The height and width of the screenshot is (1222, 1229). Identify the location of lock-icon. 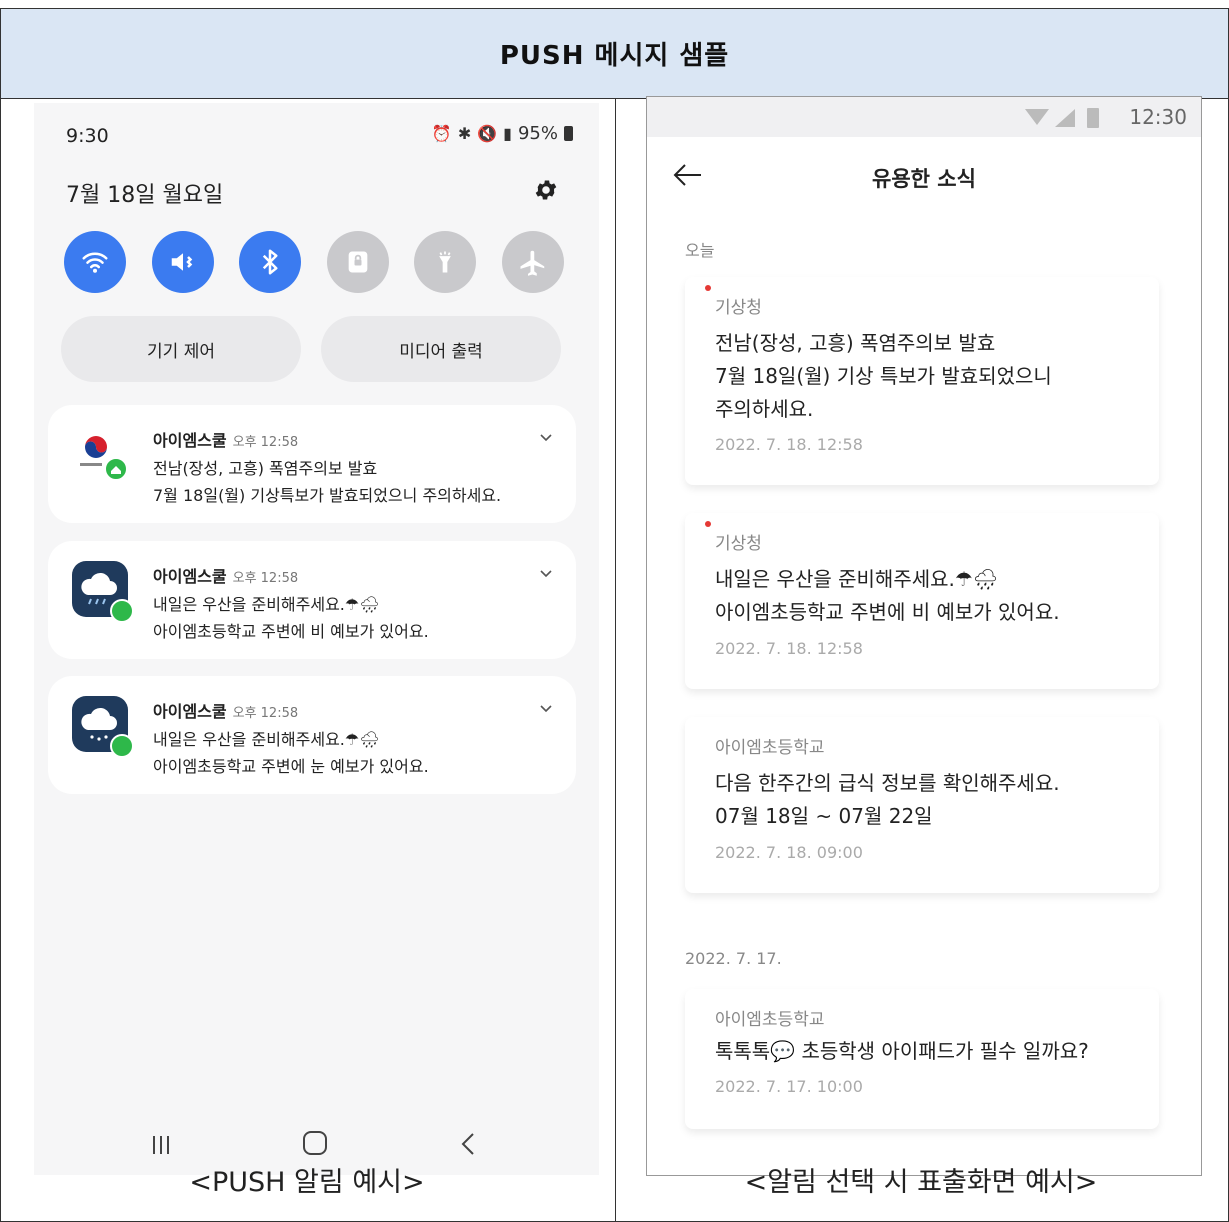
(358, 262).